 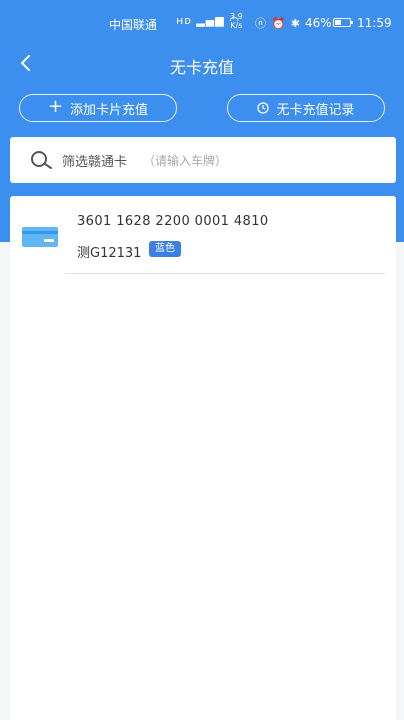 What do you see at coordinates (318, 23) in the screenshot?
I see `battery-percent: 46%` at bounding box center [318, 23].